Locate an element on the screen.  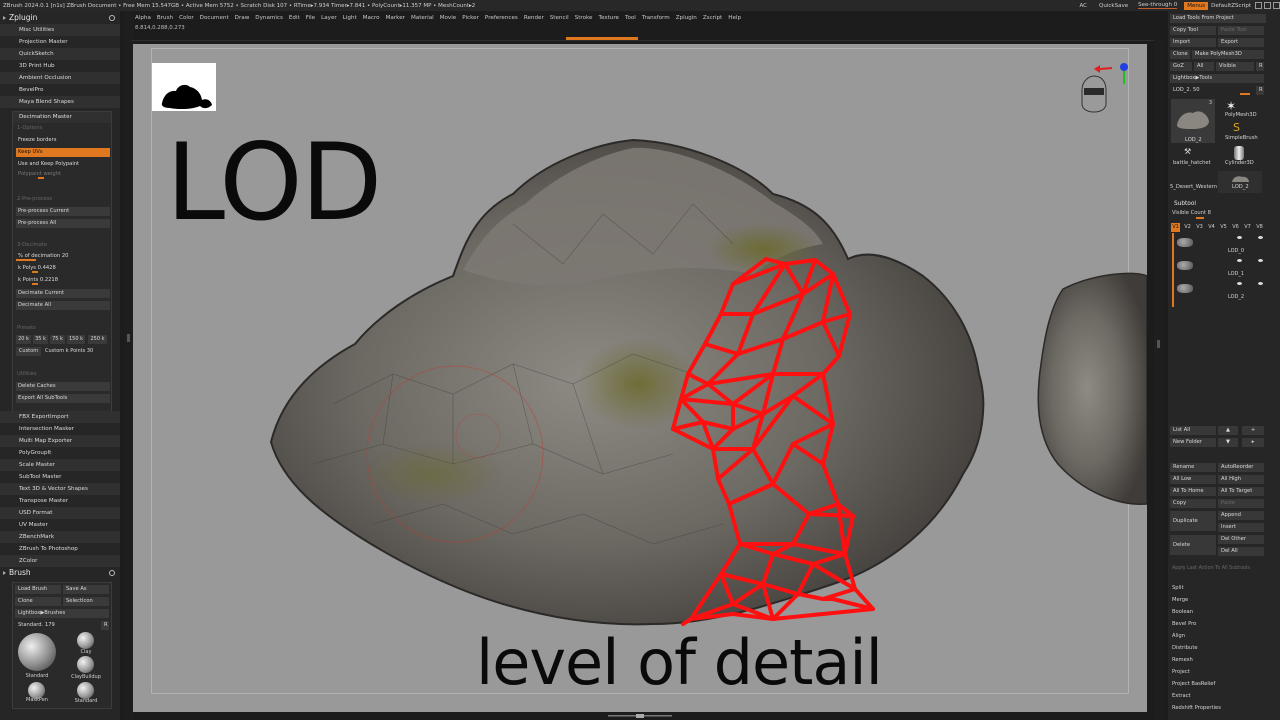
make-polymesh3d-button: Make PolyMesh3D is located at coordinates (1228, 54).